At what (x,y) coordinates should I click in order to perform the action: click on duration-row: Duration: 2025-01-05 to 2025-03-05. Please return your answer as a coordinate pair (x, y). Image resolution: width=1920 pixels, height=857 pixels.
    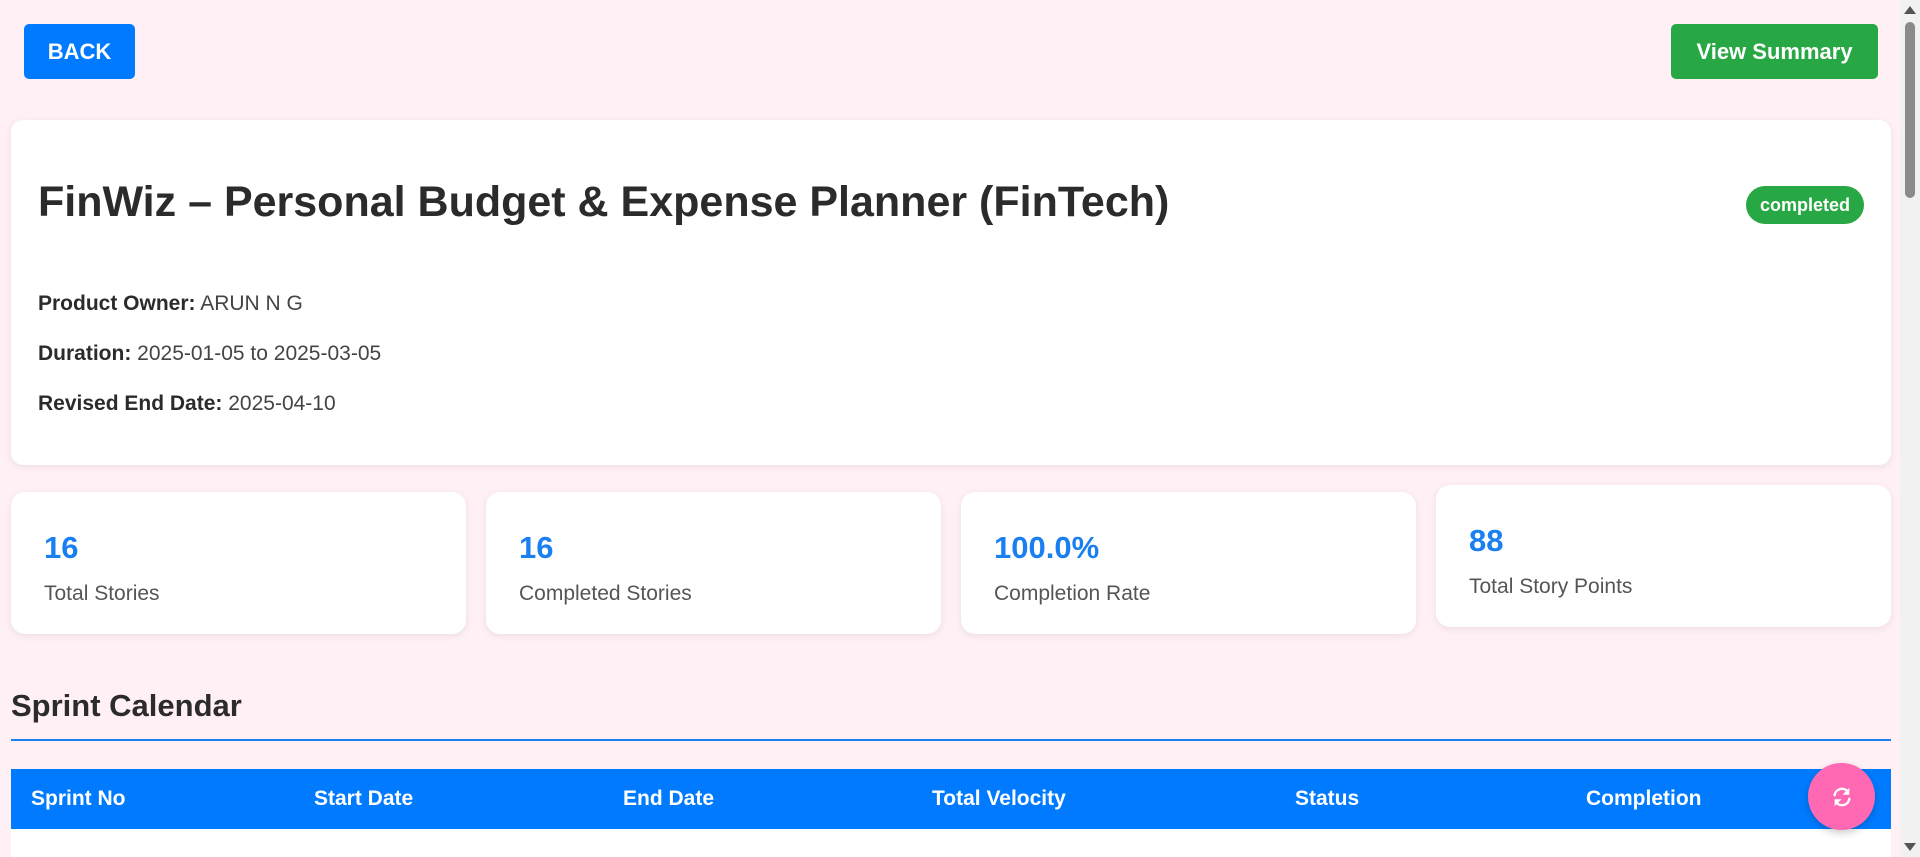
    Looking at the image, I should click on (209, 354).